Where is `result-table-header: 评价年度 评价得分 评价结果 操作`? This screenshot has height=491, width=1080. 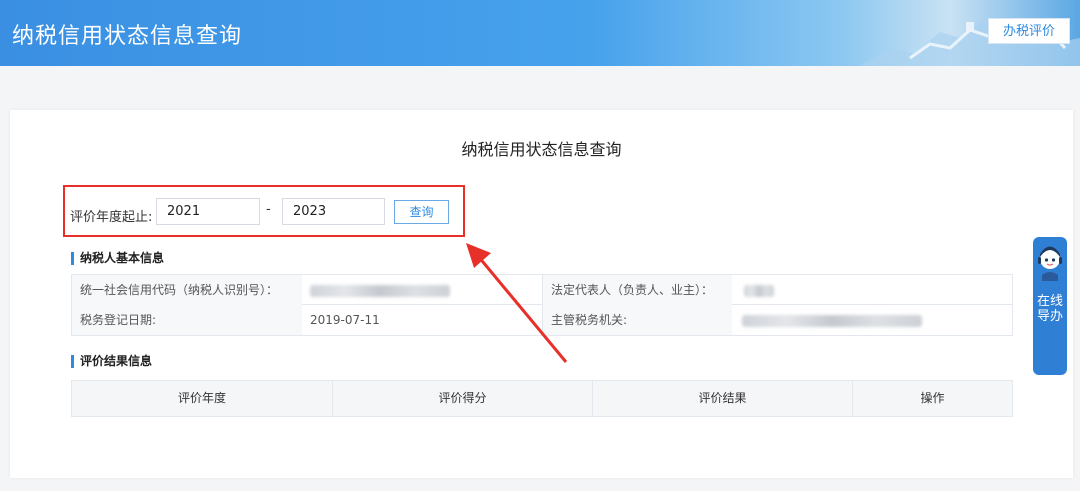
result-table-header: 评价年度 评价得分 评价结果 操作 is located at coordinates (542, 398).